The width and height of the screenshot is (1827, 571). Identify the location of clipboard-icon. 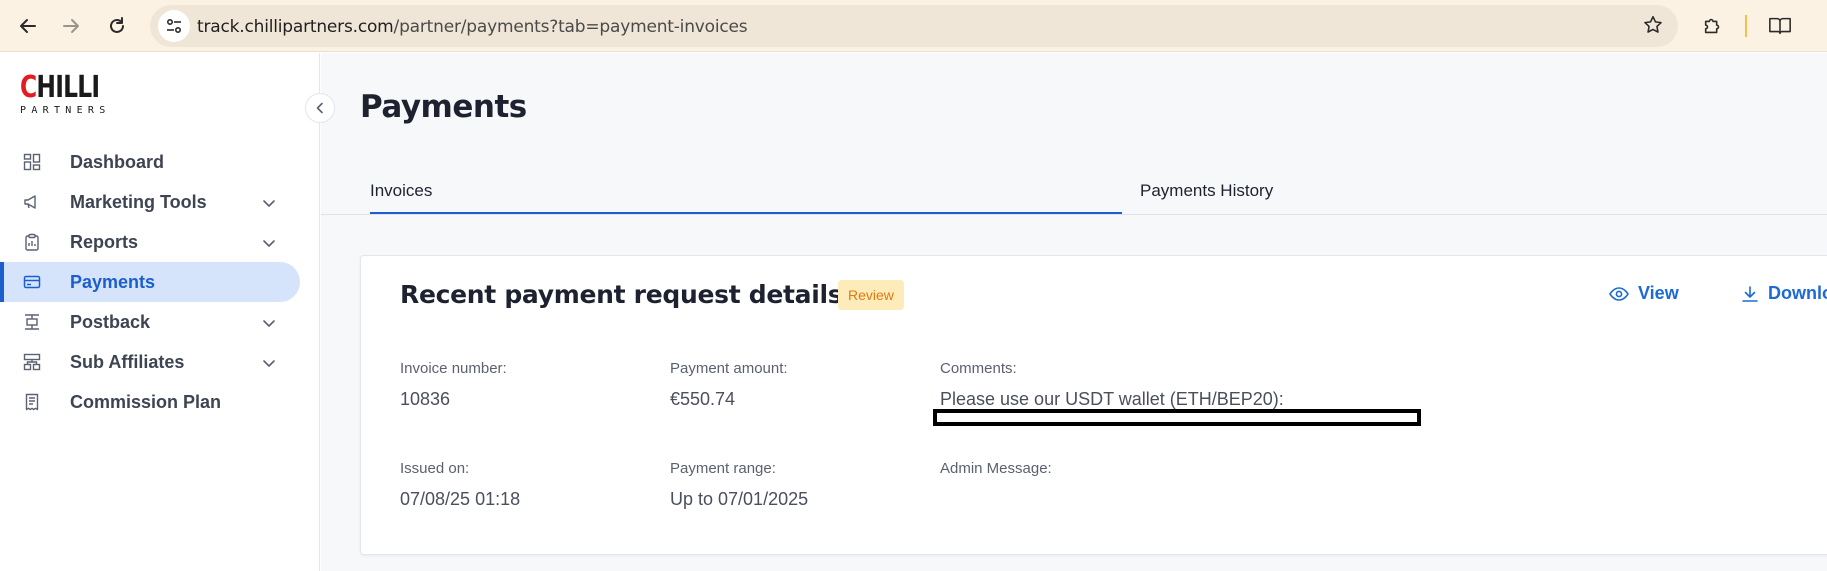
(32, 242).